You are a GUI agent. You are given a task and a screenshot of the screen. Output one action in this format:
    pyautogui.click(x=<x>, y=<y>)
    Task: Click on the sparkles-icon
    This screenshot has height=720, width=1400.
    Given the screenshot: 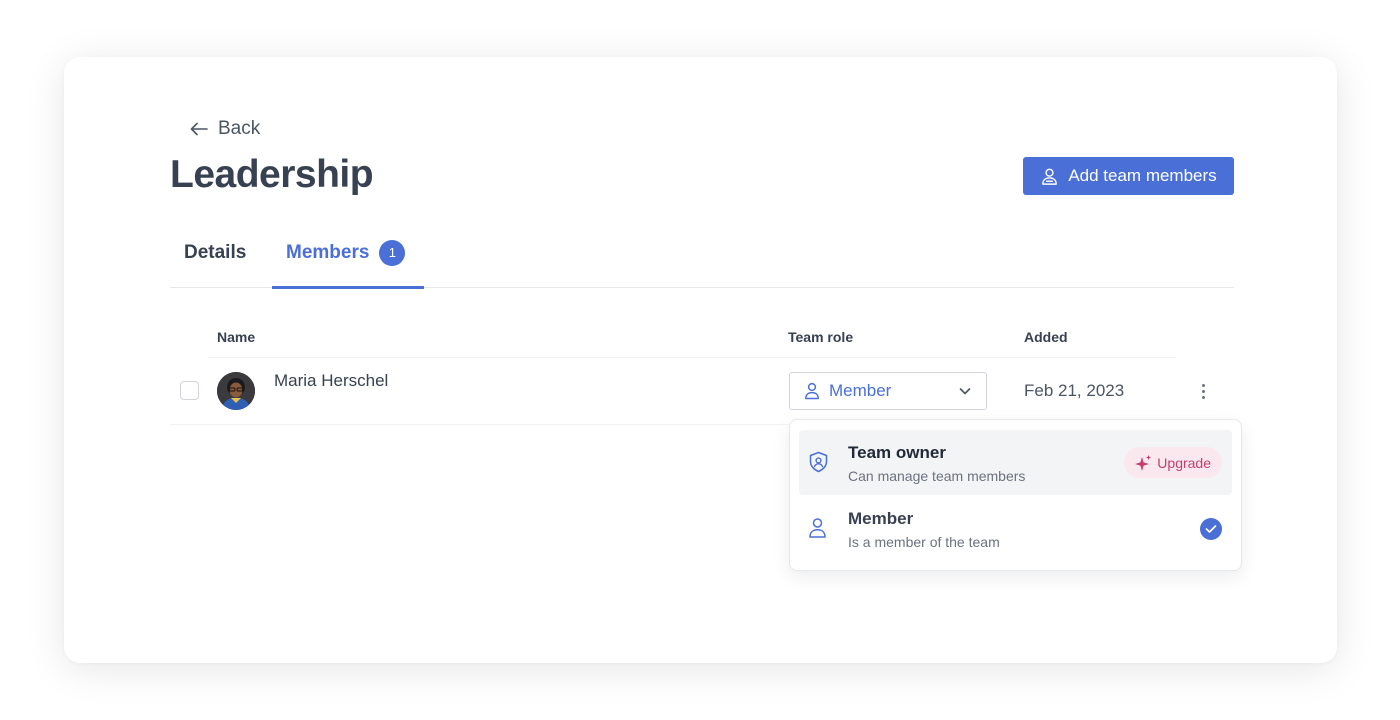 What is the action you would take?
    pyautogui.click(x=1143, y=462)
    